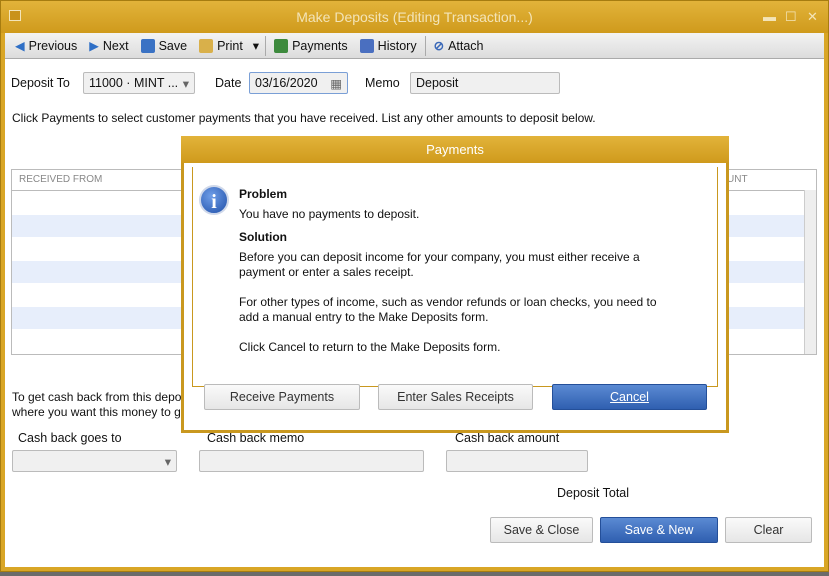  I want to click on cash-back-memo-label: Cash back memo, so click(256, 438).